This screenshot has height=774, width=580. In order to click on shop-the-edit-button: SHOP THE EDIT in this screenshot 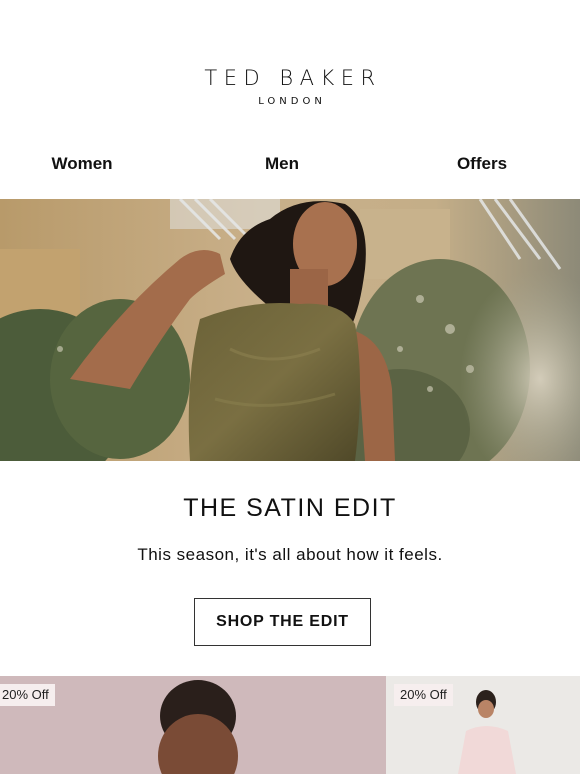, I will do `click(282, 622)`.